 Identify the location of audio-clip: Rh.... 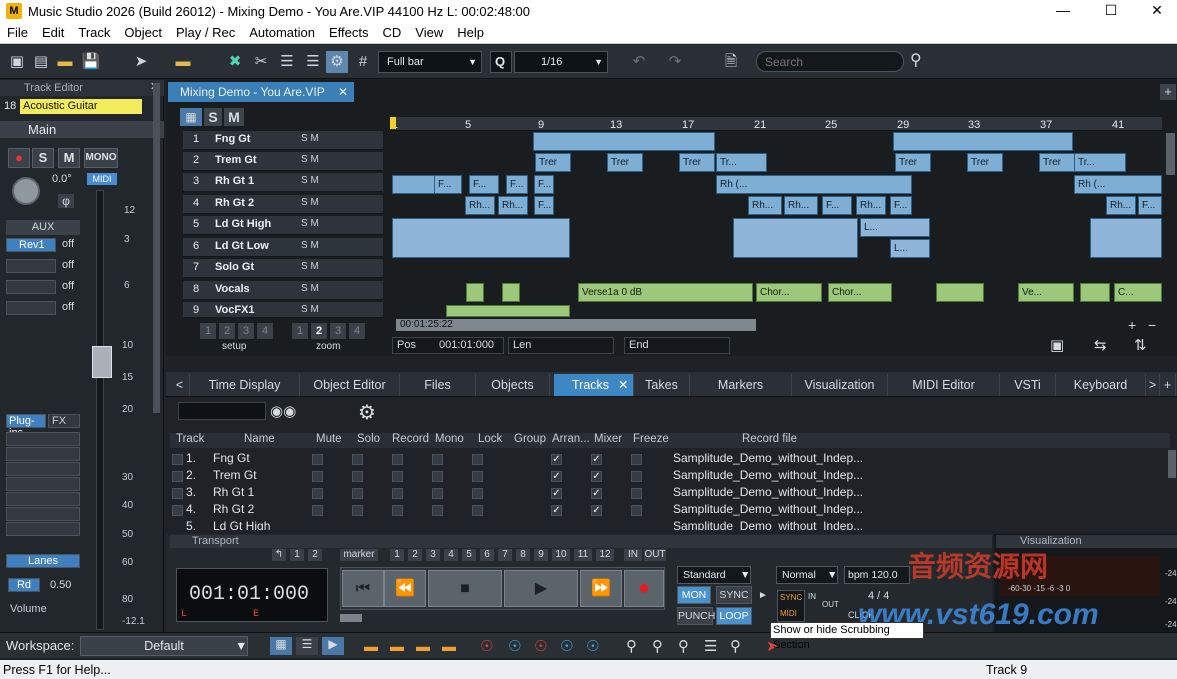
(480, 205).